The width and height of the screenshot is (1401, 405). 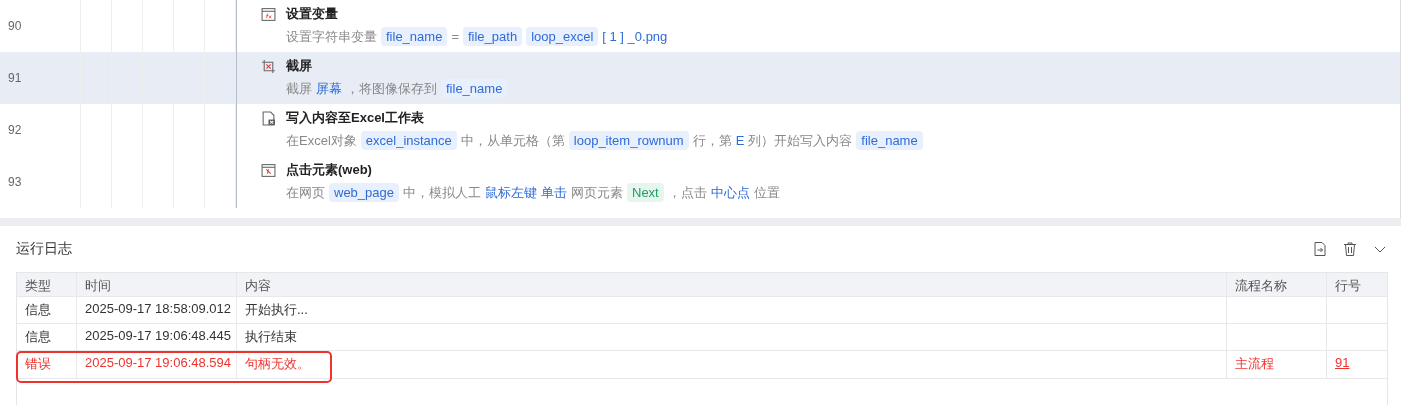 What do you see at coordinates (157, 364) in the screenshot?
I see `table-cell: 2025-09-17 19:06:48.594` at bounding box center [157, 364].